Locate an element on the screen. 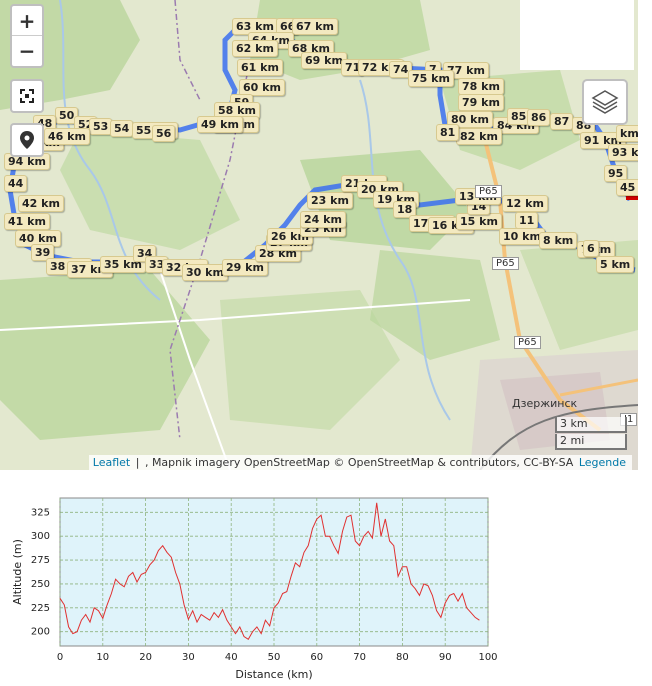 Image resolution: width=652 pixels, height=686 pixels. y-tick-label: 275 is located at coordinates (40, 560).